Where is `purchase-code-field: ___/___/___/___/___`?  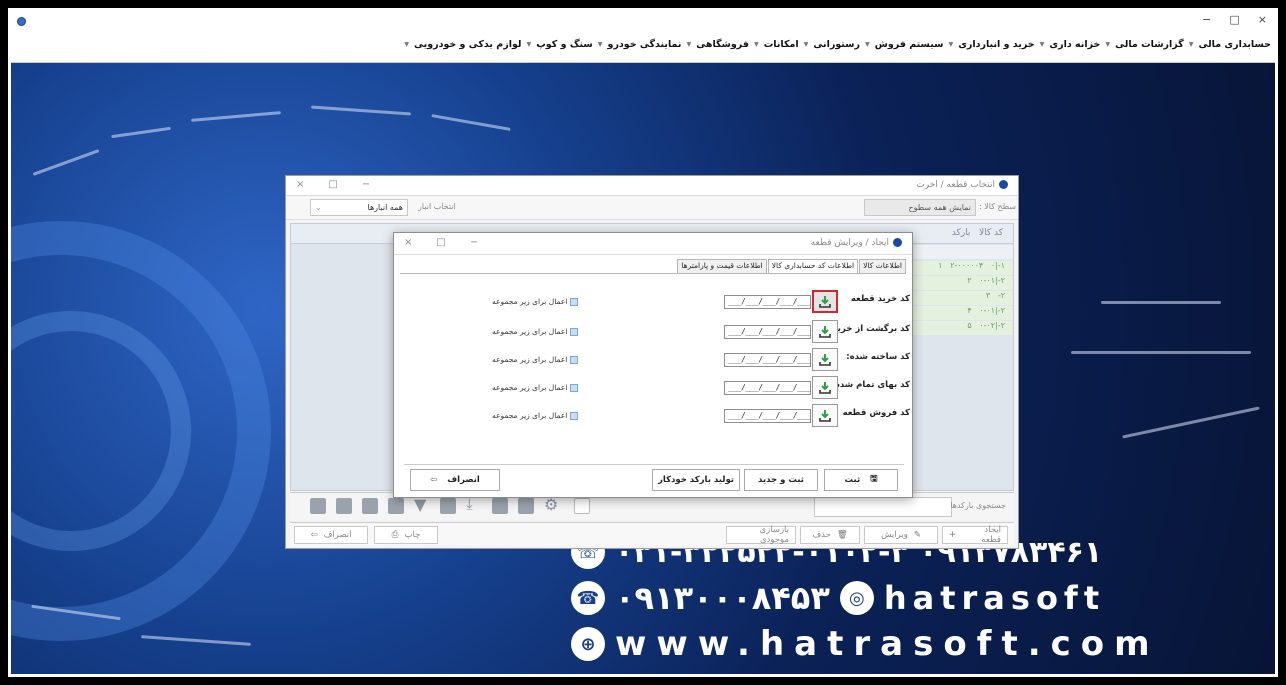 purchase-code-field: ___/___/___/___/___ is located at coordinates (767, 302).